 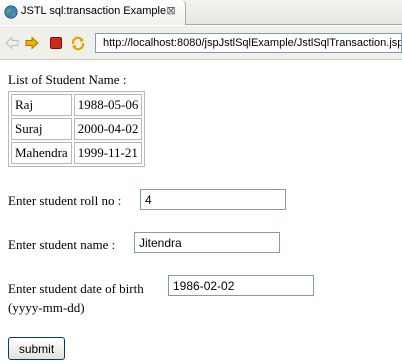 What do you see at coordinates (56, 43) in the screenshot?
I see `stop-icon` at bounding box center [56, 43].